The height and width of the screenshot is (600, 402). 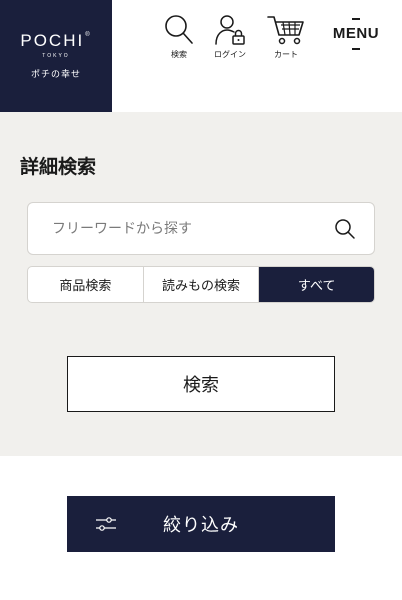 I want to click on menu-button: MENU, so click(x=356, y=40).